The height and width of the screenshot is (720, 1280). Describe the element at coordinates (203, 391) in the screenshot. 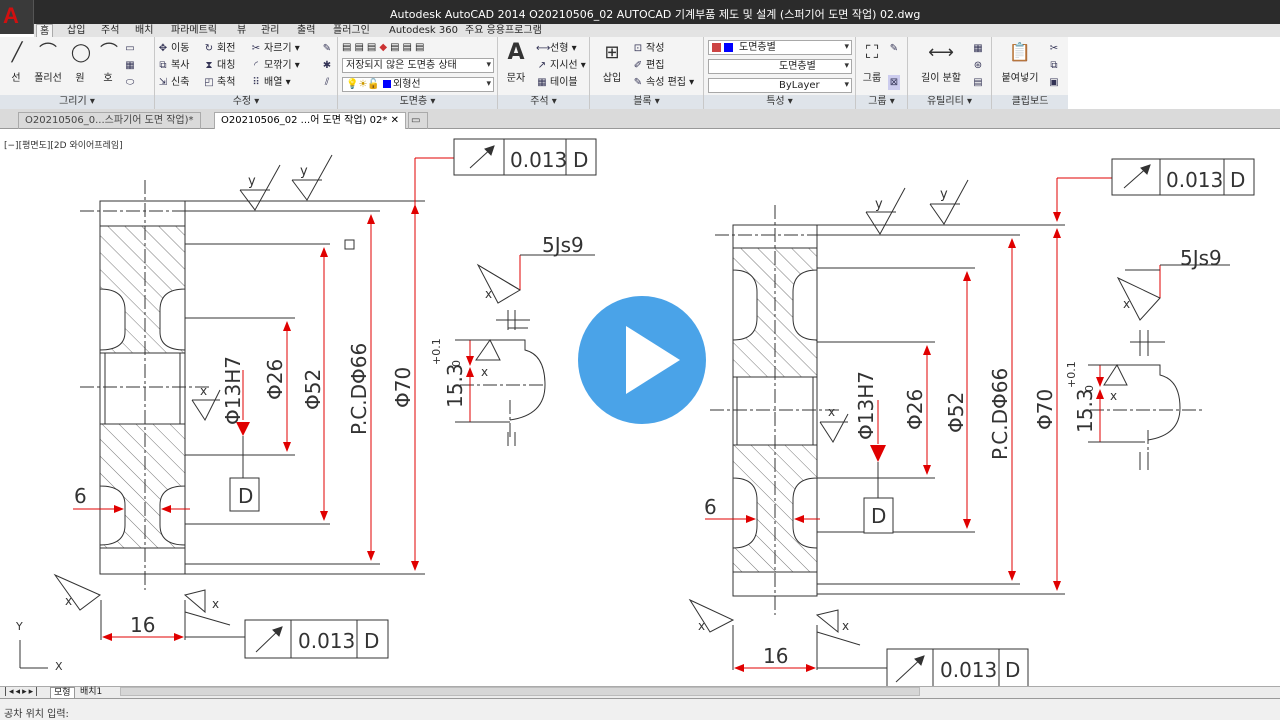

I see `surface-mark-3-left: x` at that location.